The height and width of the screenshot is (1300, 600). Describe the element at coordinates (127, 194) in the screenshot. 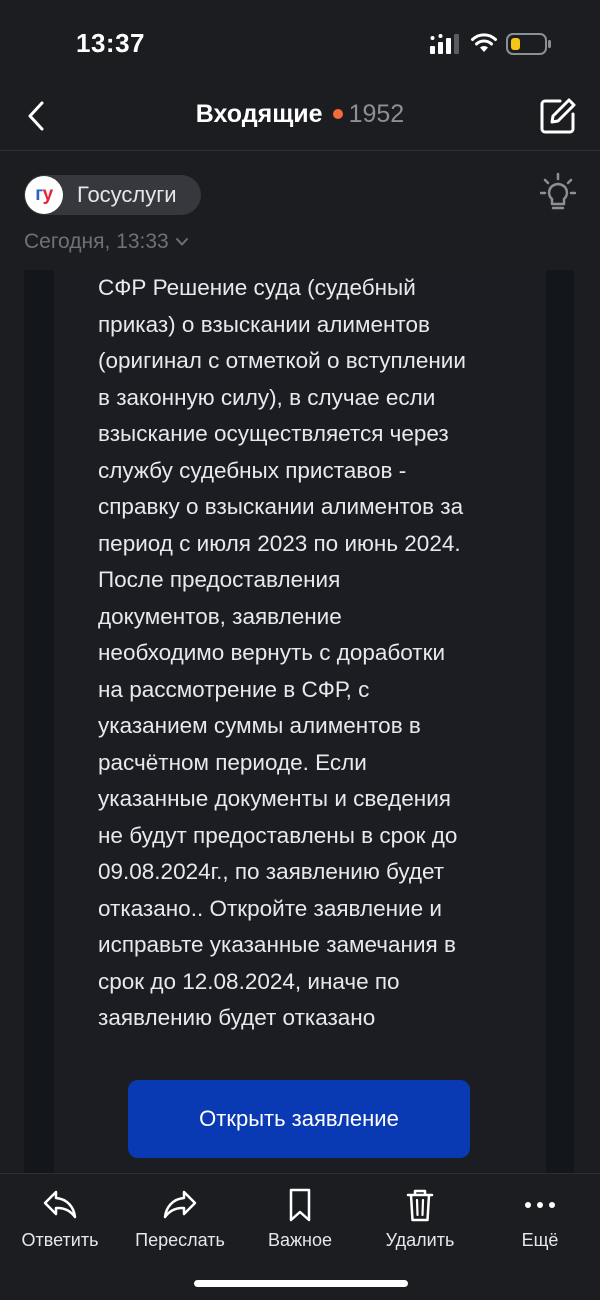

I see `sender-name: Госуслуги` at that location.